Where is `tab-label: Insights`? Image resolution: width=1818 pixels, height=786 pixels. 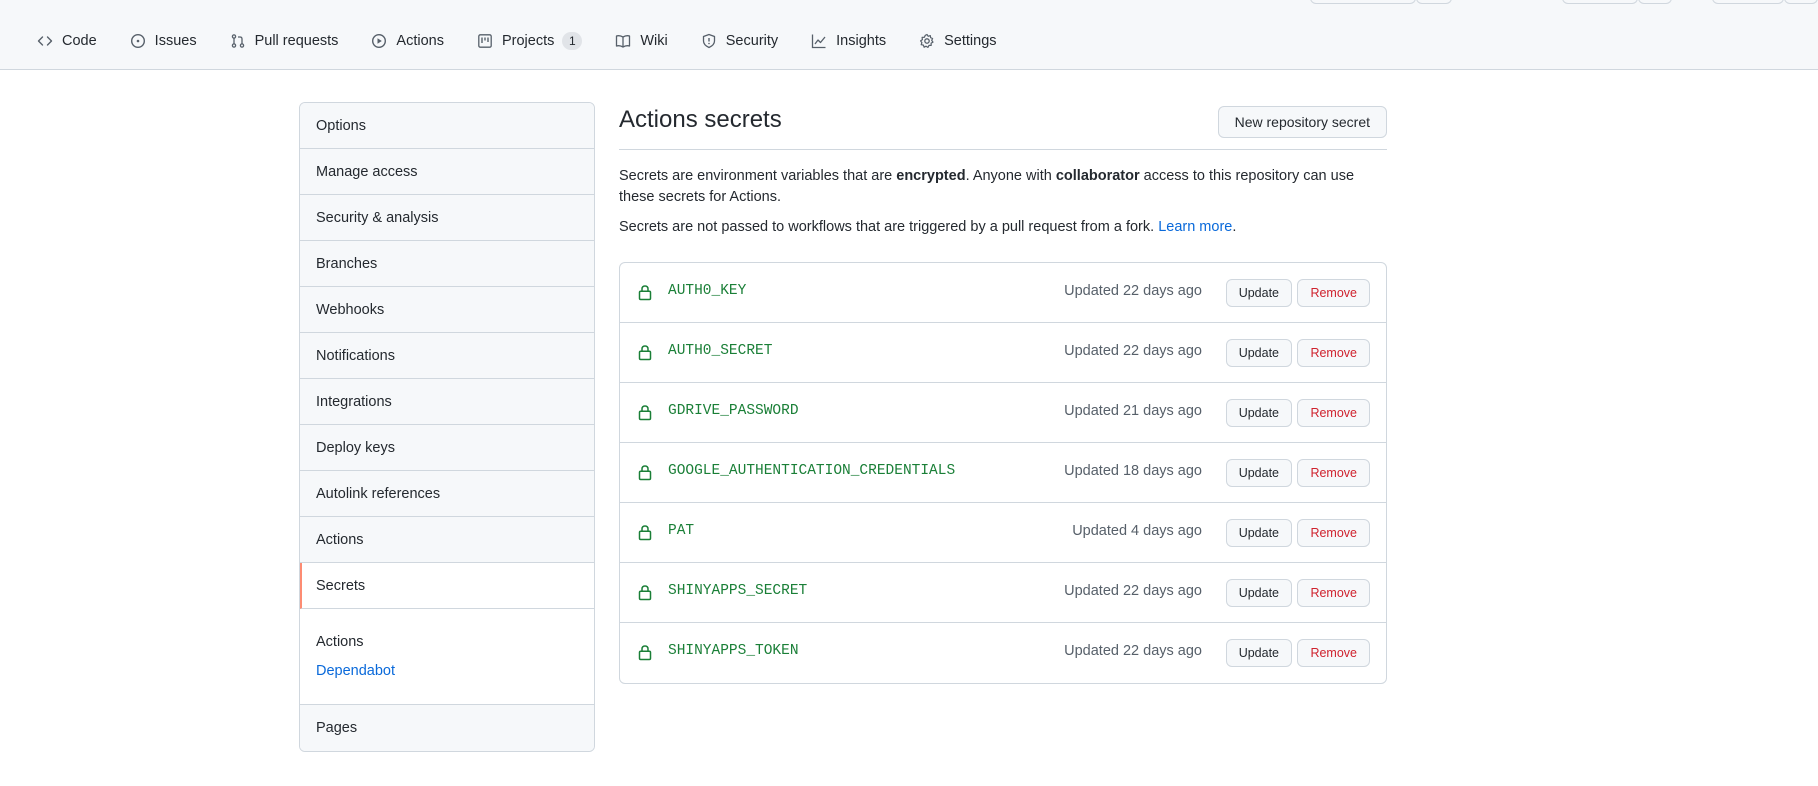
tab-label: Insights is located at coordinates (861, 41).